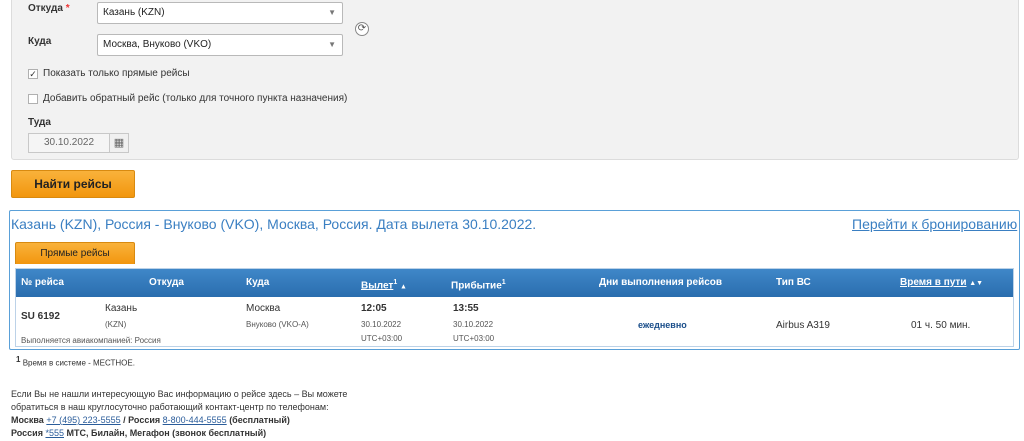  What do you see at coordinates (73, 184) in the screenshot?
I see `search-flights-button: Найти рейсы` at bounding box center [73, 184].